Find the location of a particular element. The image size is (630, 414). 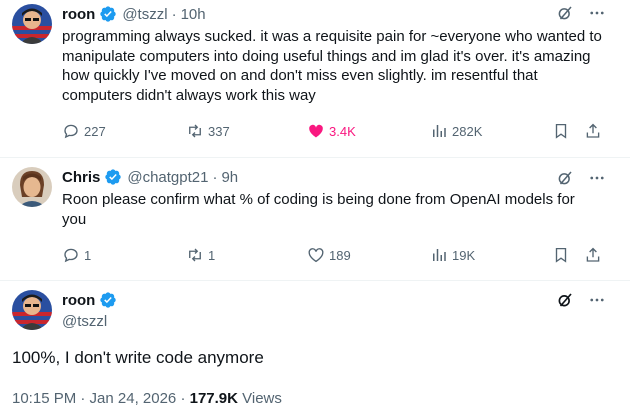

author-name: Chris is located at coordinates (81, 177).